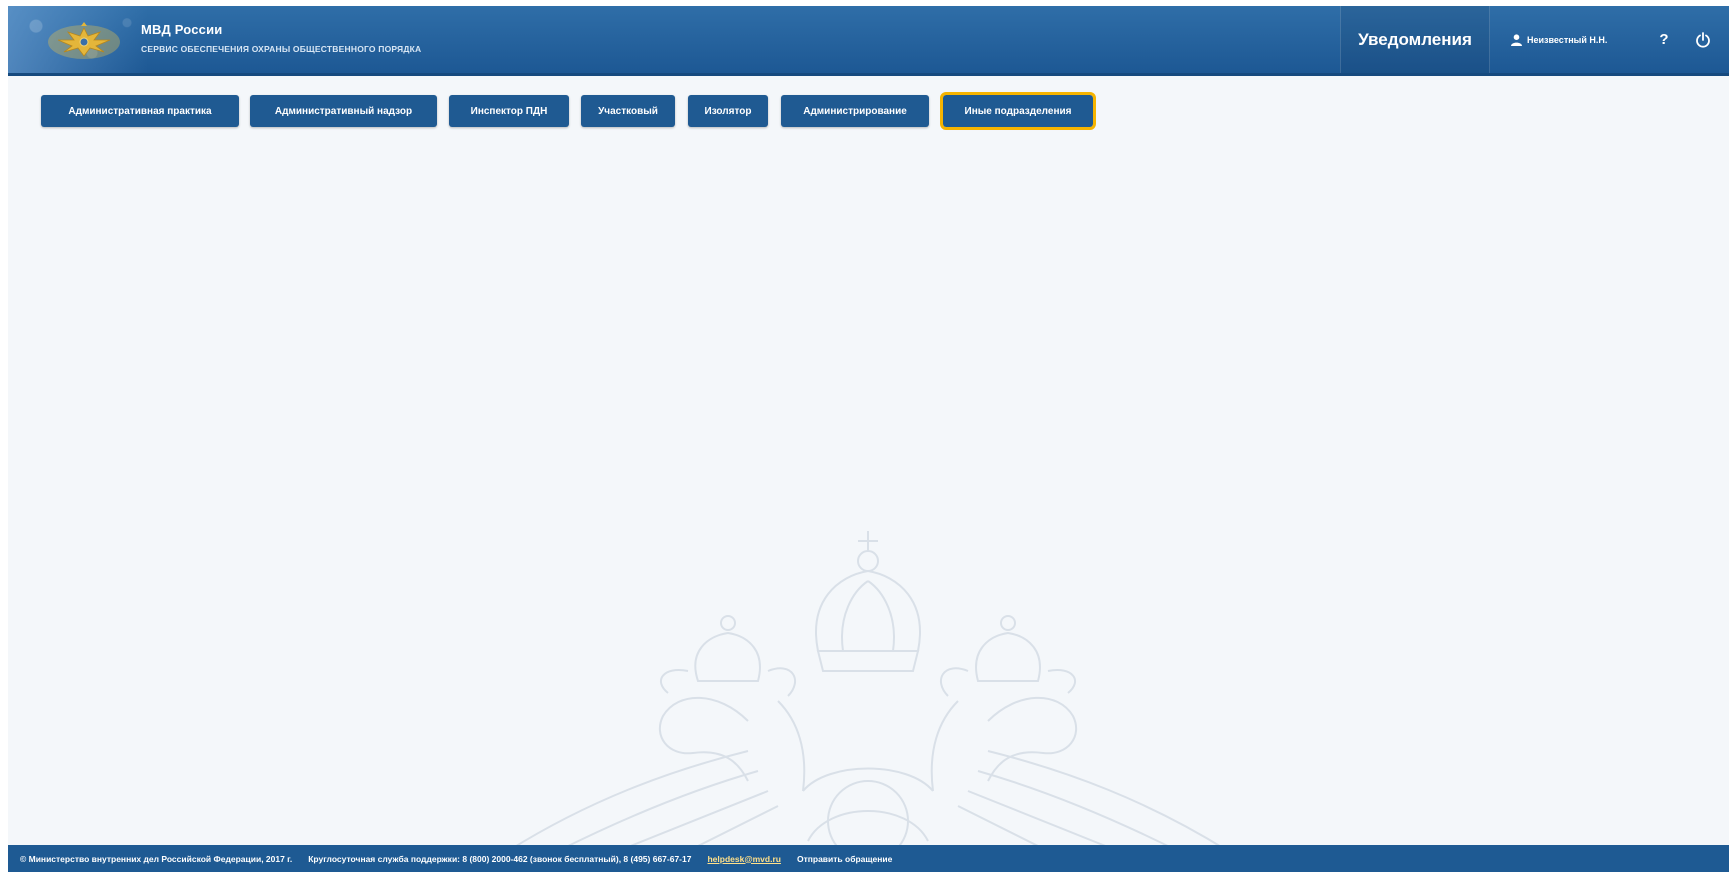 This screenshot has width=1729, height=872. What do you see at coordinates (628, 111) in the screenshot?
I see `nav-district-officer-button: Участковый` at bounding box center [628, 111].